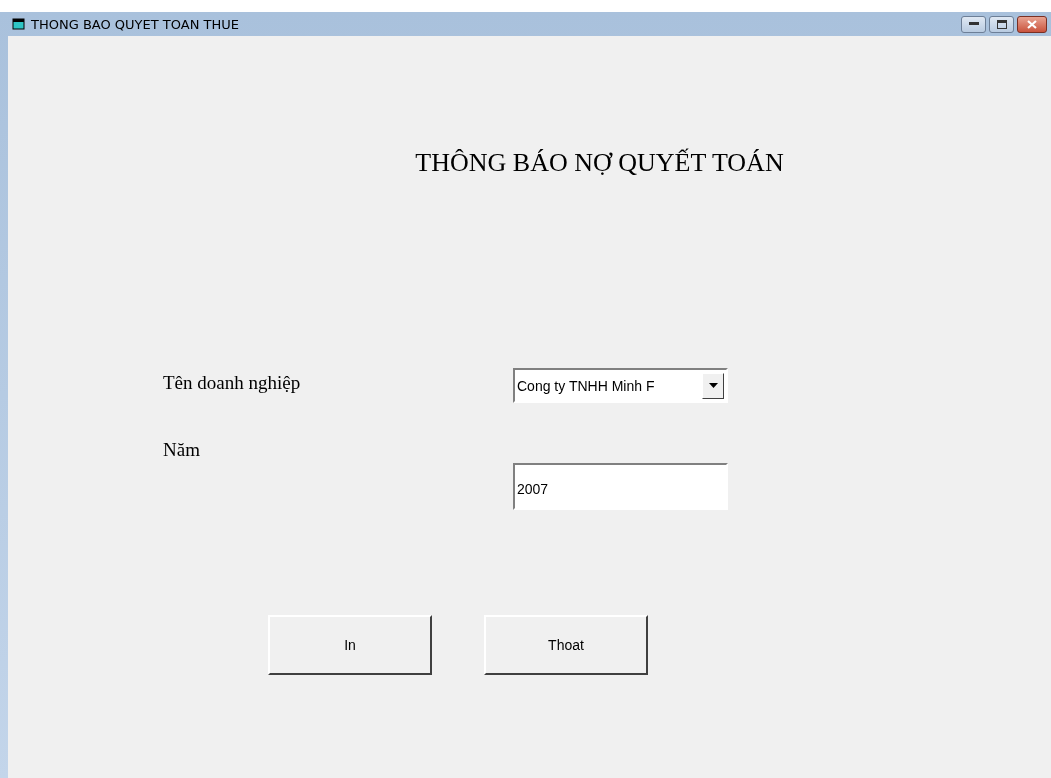 The image size is (1051, 778). I want to click on maximize-button, so click(1001, 24).